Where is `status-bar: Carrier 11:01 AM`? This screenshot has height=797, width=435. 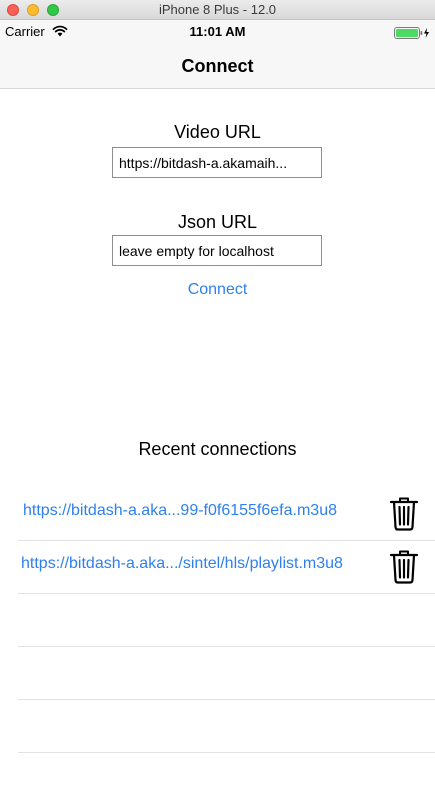
status-bar: Carrier 11:01 AM is located at coordinates (217, 32).